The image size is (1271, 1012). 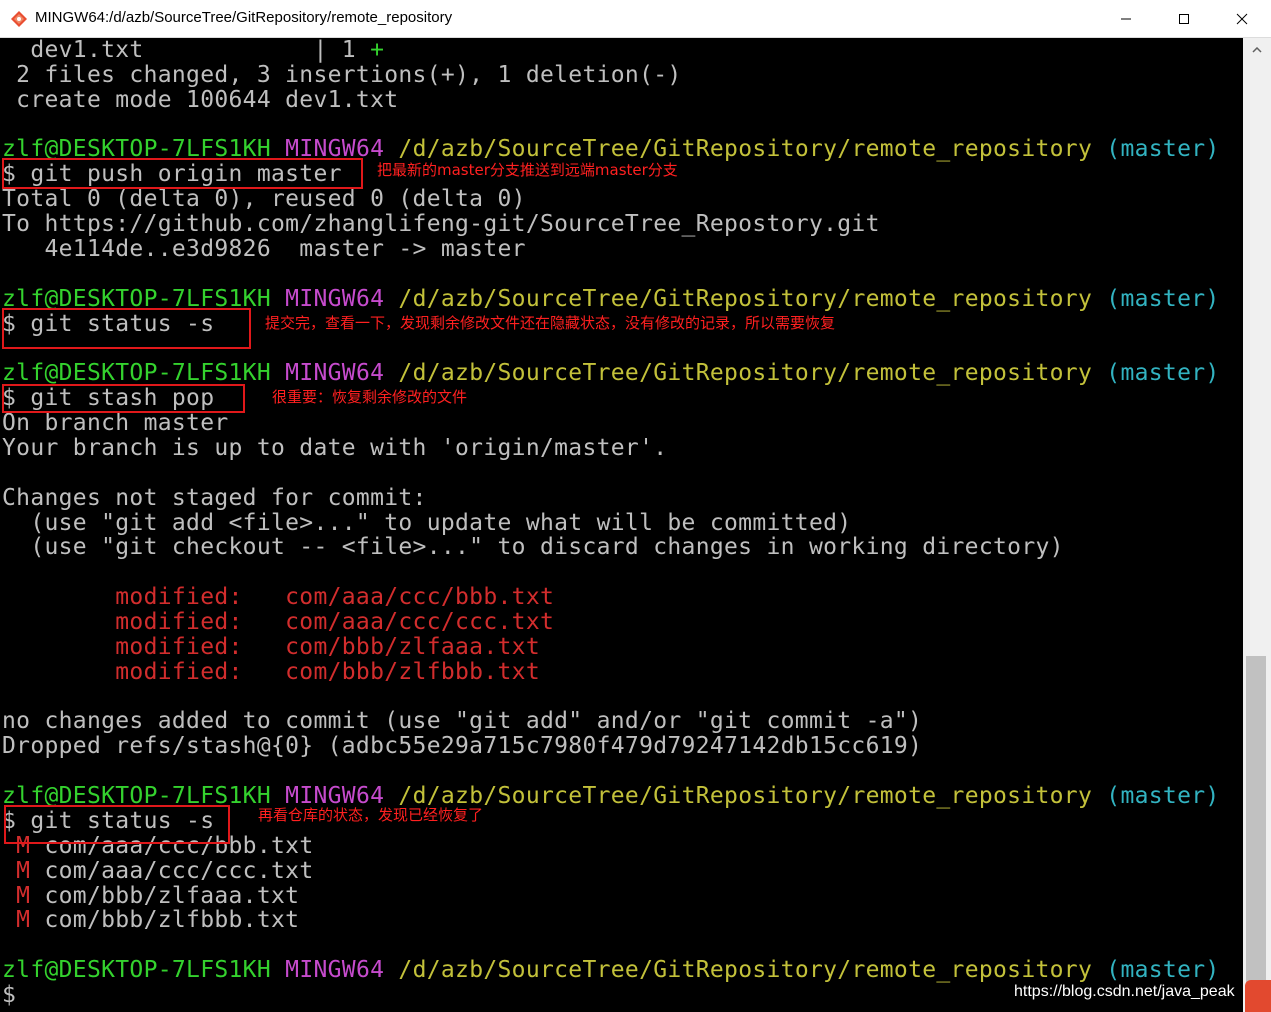 I want to click on terminal-line: modified: com/bbb/zlfaaa.txt, so click(x=271, y=646).